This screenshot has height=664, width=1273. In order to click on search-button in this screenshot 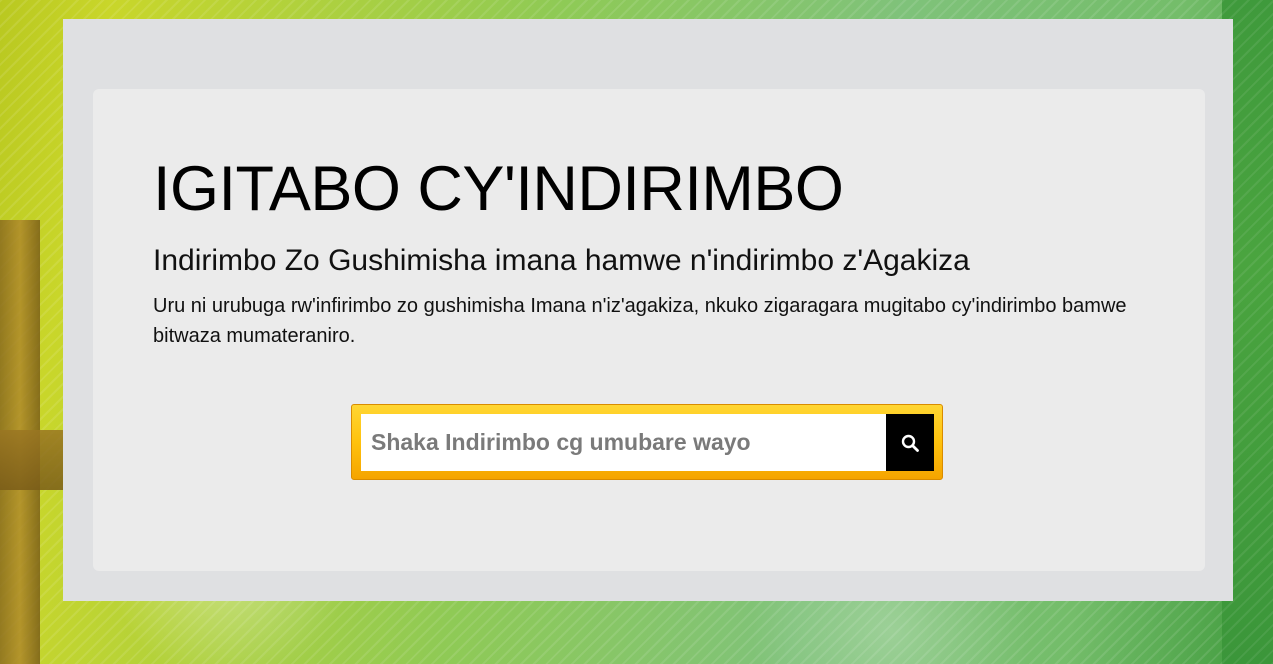, I will do `click(910, 442)`.